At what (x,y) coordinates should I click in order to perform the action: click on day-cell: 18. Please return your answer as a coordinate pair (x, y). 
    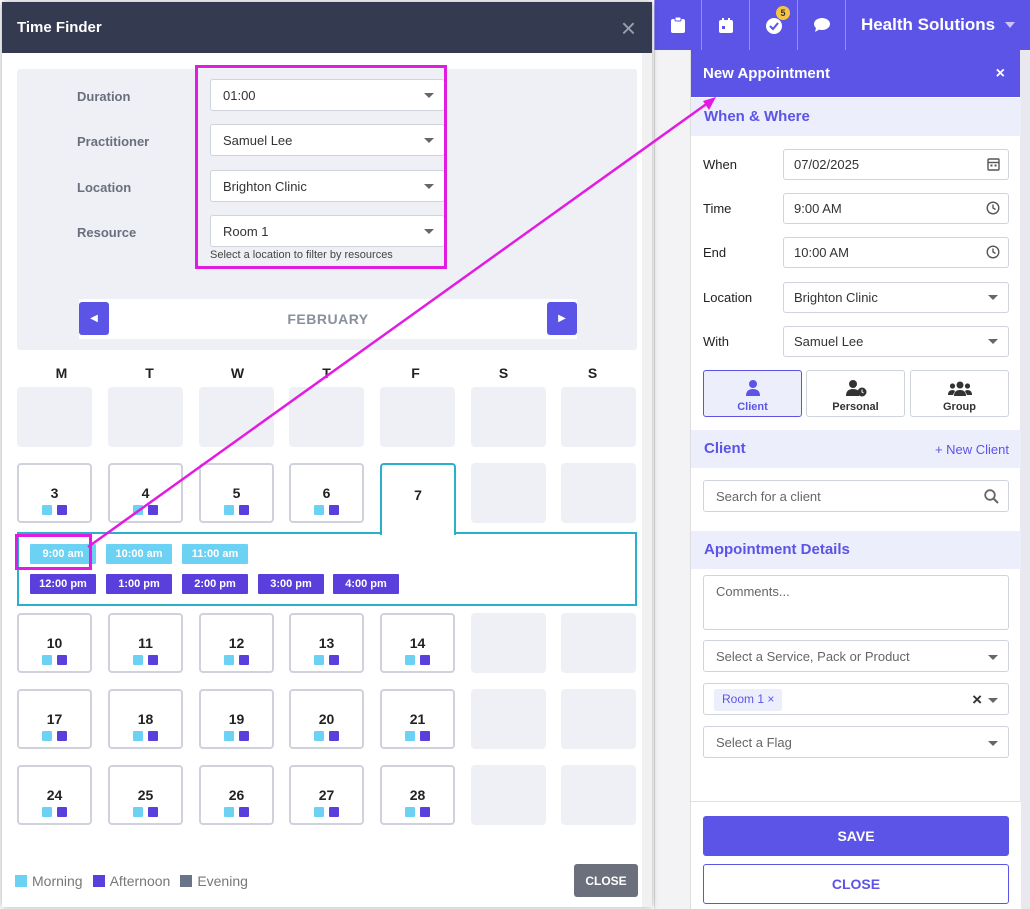
    Looking at the image, I should click on (145, 719).